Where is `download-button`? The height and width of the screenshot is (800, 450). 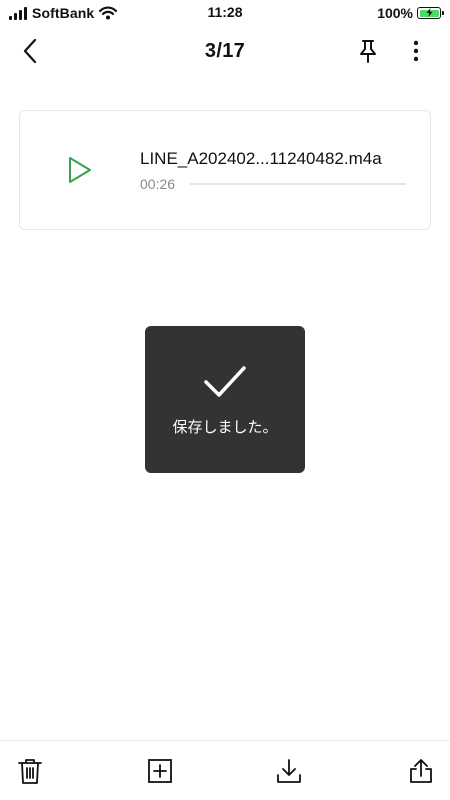 download-button is located at coordinates (289, 771).